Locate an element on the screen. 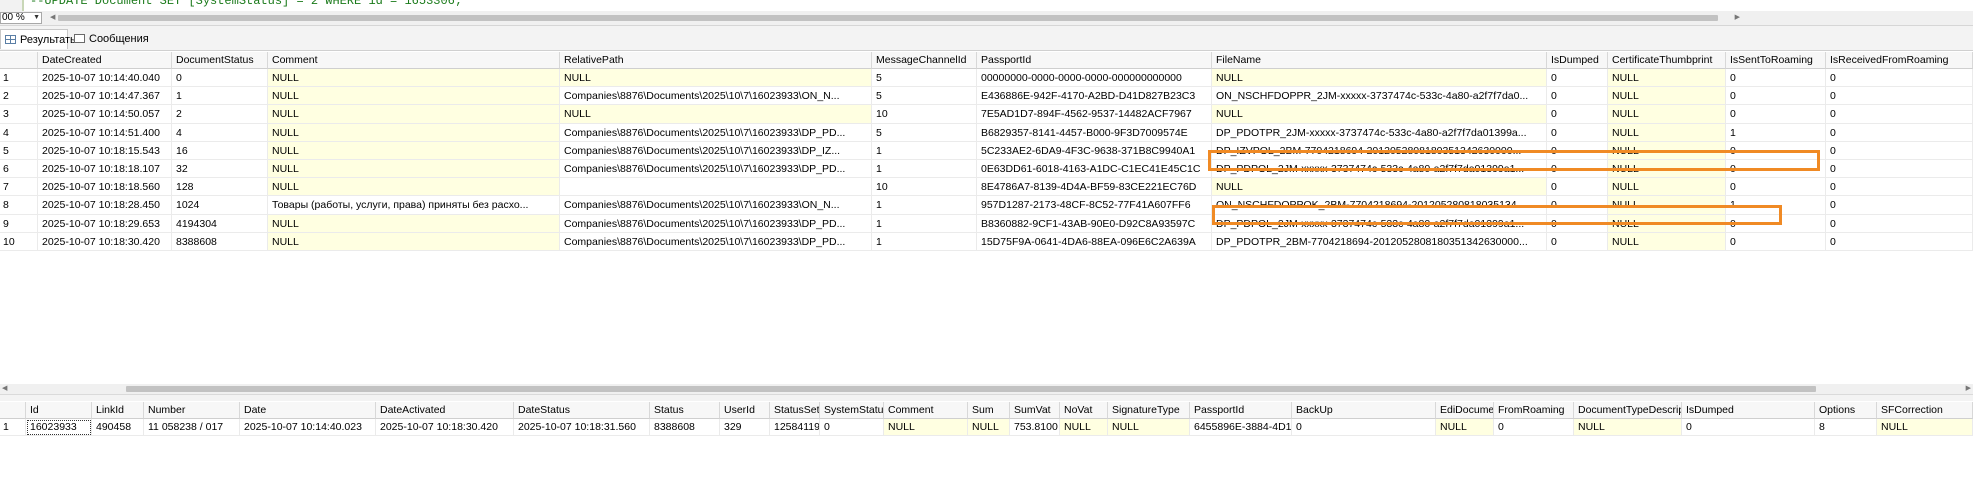 Image resolution: width=1973 pixels, height=488 pixels. column-header: NoVat is located at coordinates (1084, 410).